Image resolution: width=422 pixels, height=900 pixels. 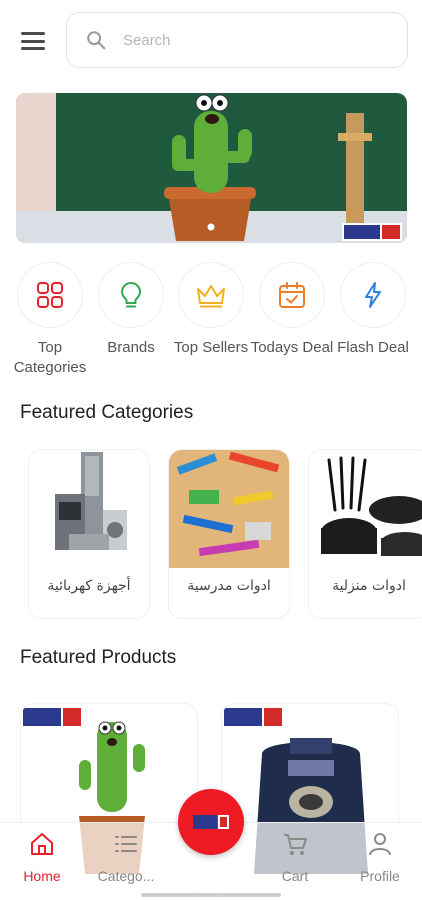 What do you see at coordinates (373, 347) in the screenshot?
I see `quick-link-label: Flash Deal` at bounding box center [373, 347].